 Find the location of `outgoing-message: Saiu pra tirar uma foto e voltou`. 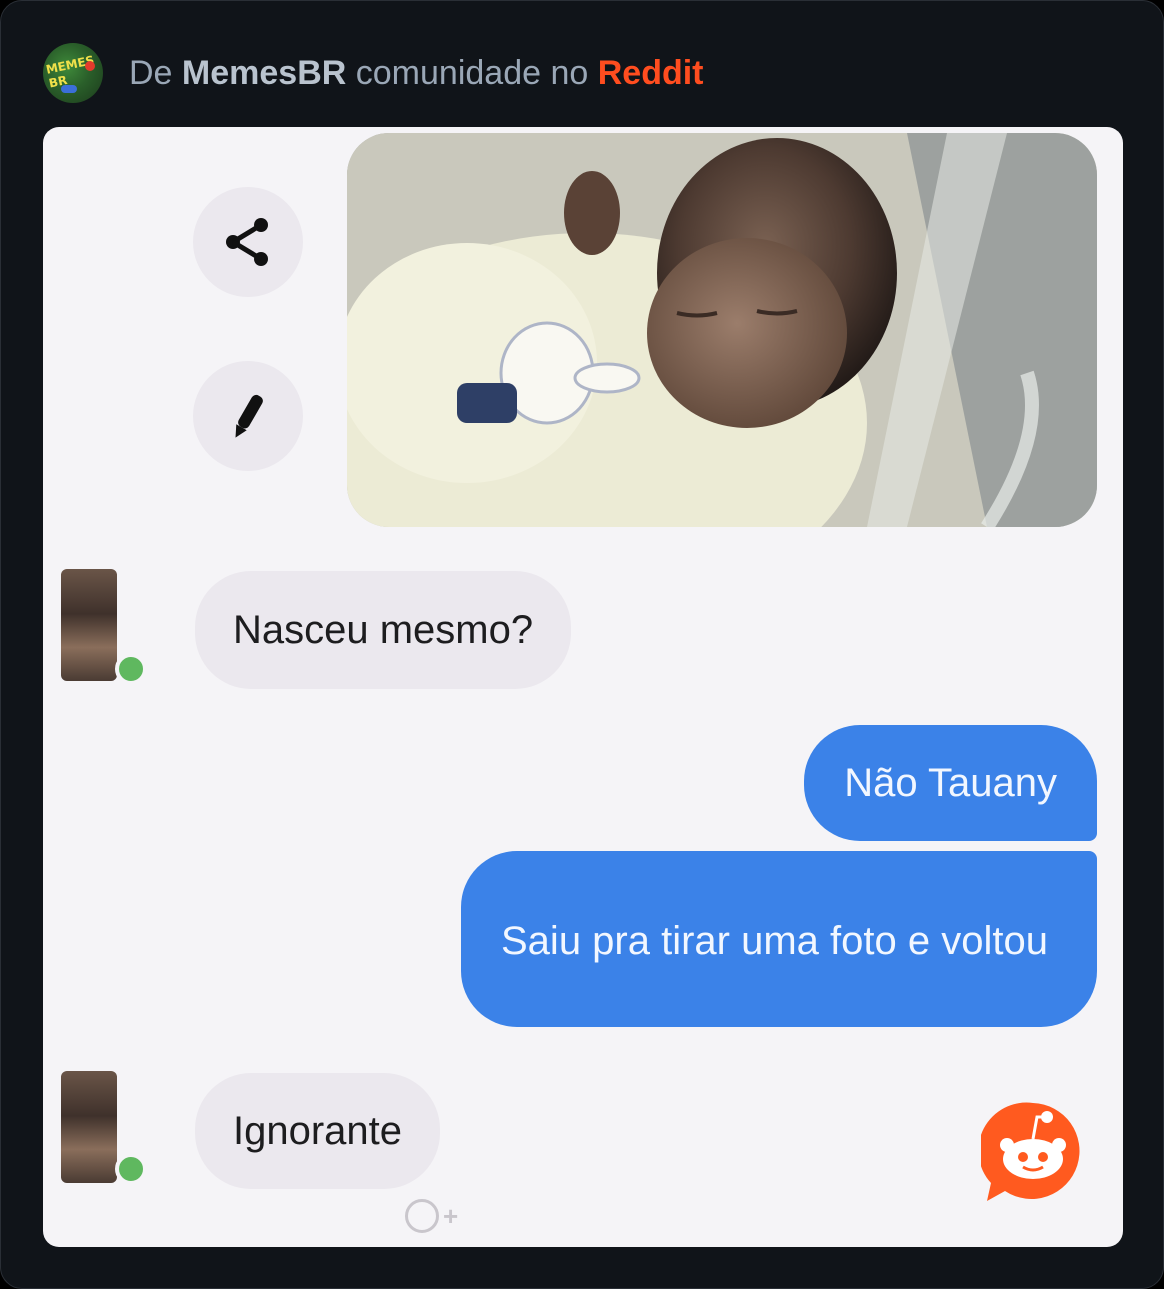

outgoing-message: Saiu pra tirar uma foto e voltou is located at coordinates (779, 939).